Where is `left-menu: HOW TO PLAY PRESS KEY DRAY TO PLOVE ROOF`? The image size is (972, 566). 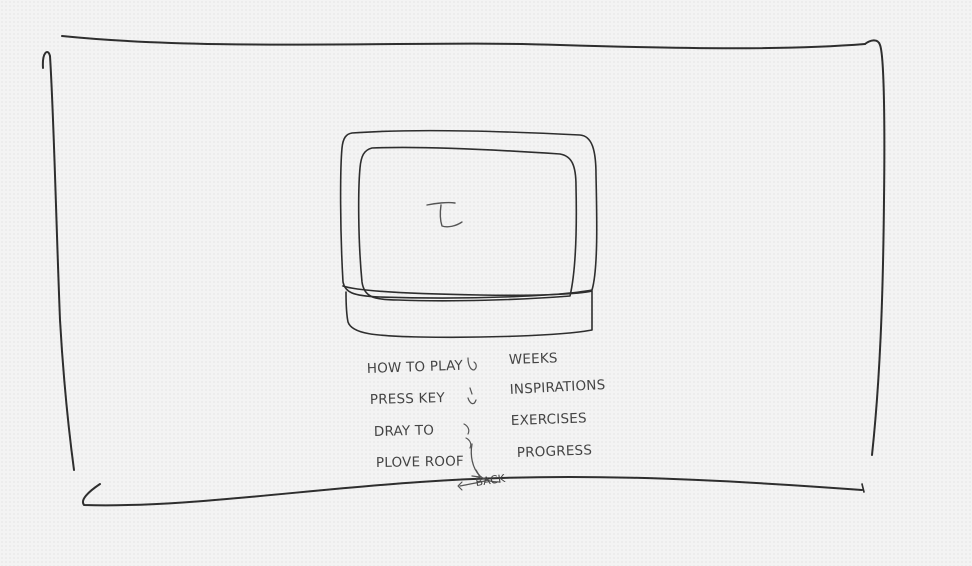 left-menu: HOW TO PLAY PRESS KEY DRAY TO PLOVE ROOF is located at coordinates (416, 414).